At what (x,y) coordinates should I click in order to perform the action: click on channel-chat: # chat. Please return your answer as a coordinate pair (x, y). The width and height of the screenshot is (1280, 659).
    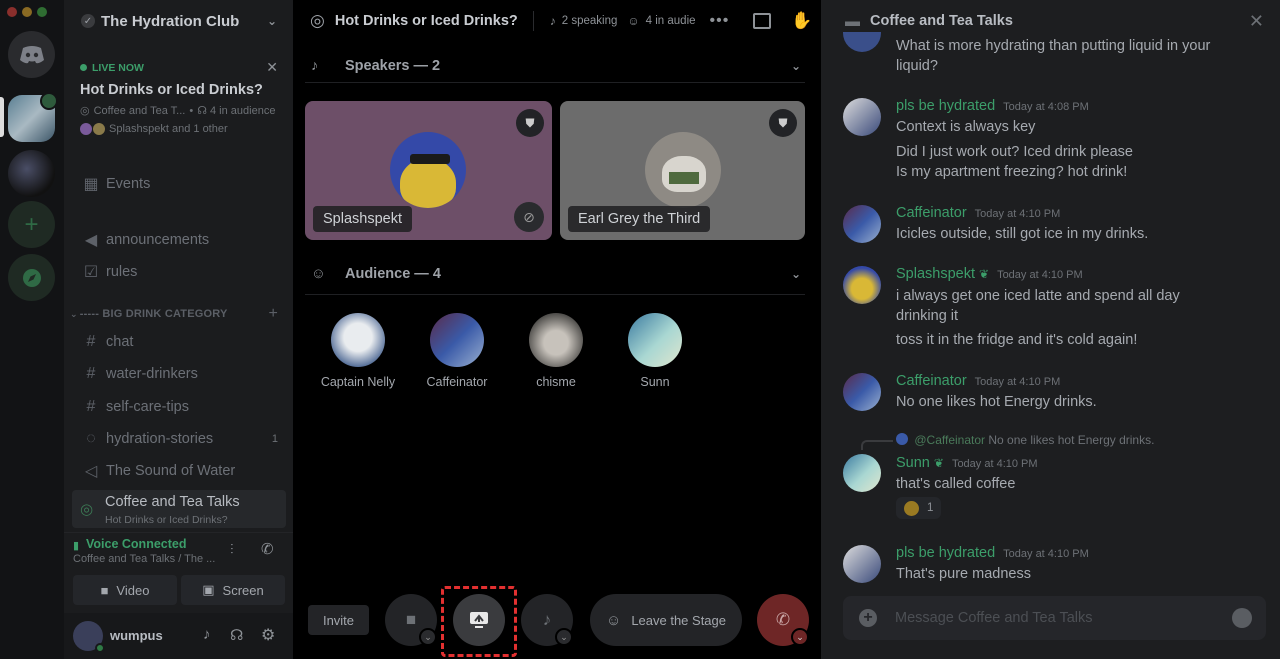
    Looking at the image, I should click on (179, 342).